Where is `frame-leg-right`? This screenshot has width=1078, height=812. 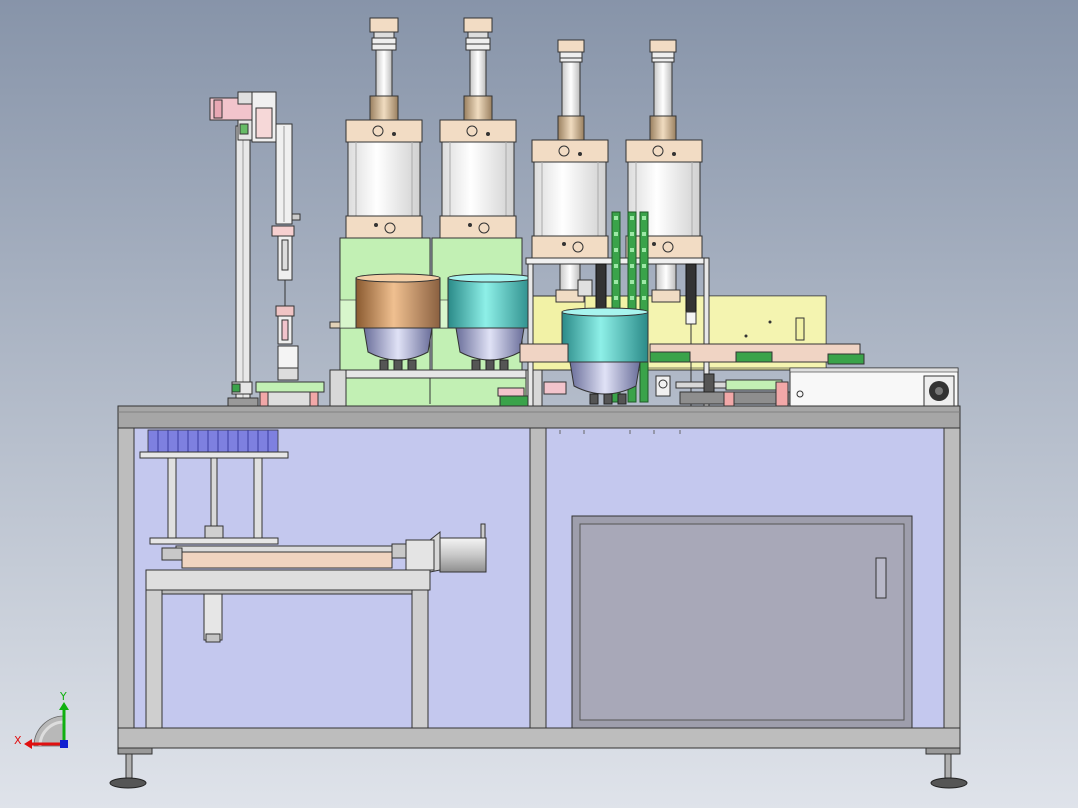 frame-leg-right is located at coordinates (952, 588).